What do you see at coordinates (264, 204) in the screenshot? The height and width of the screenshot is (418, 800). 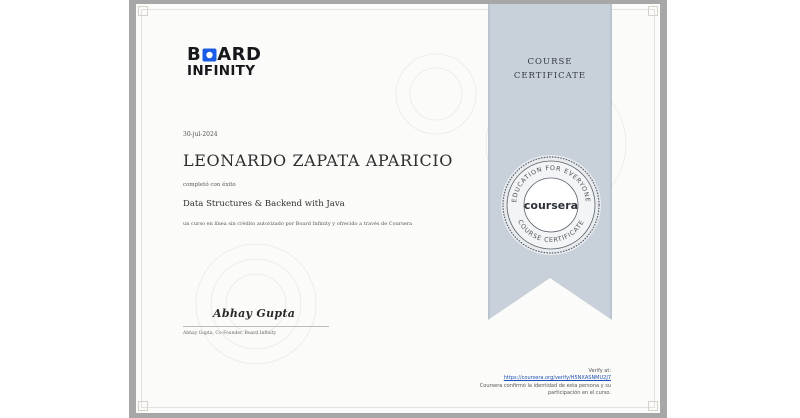 I see `course-title: Data Structures & Backend with Java` at bounding box center [264, 204].